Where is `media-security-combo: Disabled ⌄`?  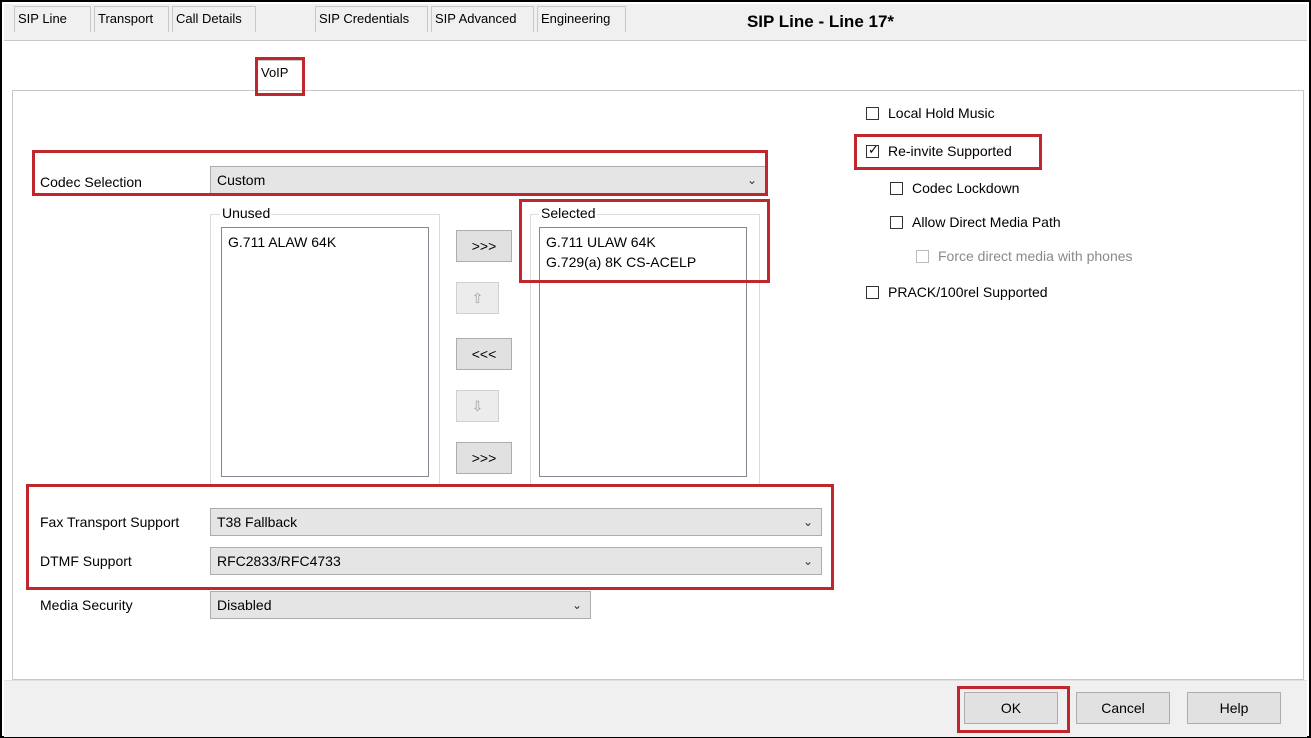 media-security-combo: Disabled ⌄ is located at coordinates (400, 605).